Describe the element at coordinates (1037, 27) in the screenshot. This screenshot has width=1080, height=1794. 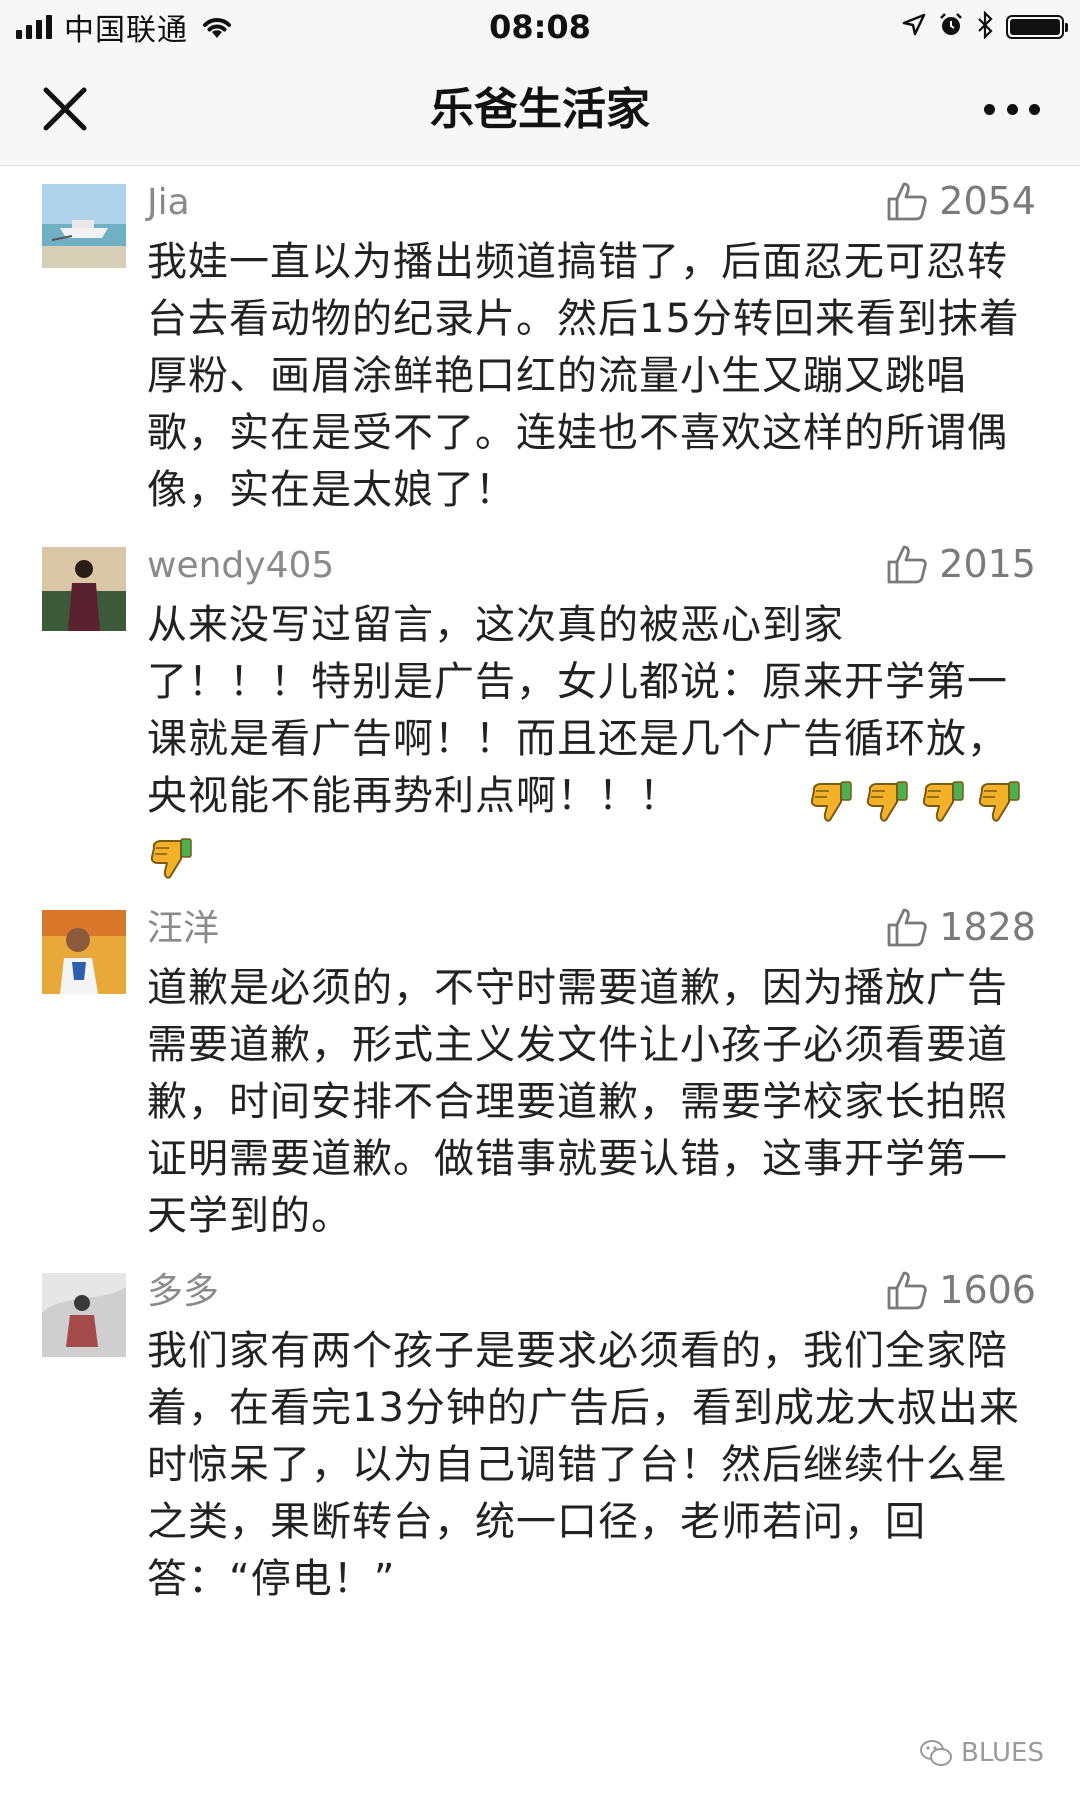
I see `battery-icon` at that location.